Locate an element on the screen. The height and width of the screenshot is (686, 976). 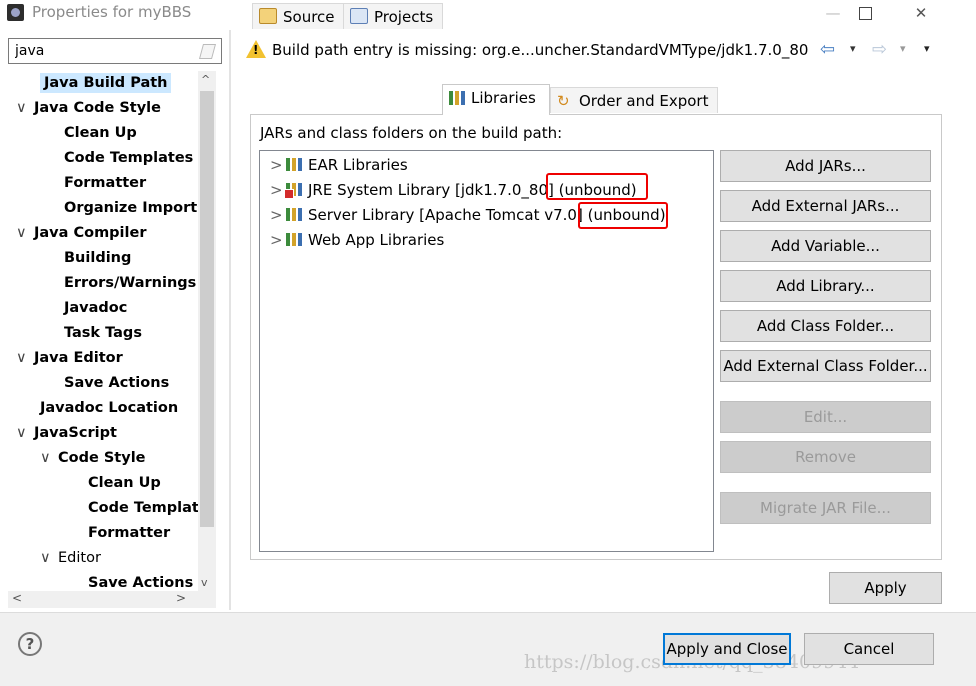
tab-order-and-export: Order and Export is located at coordinates (634, 100).